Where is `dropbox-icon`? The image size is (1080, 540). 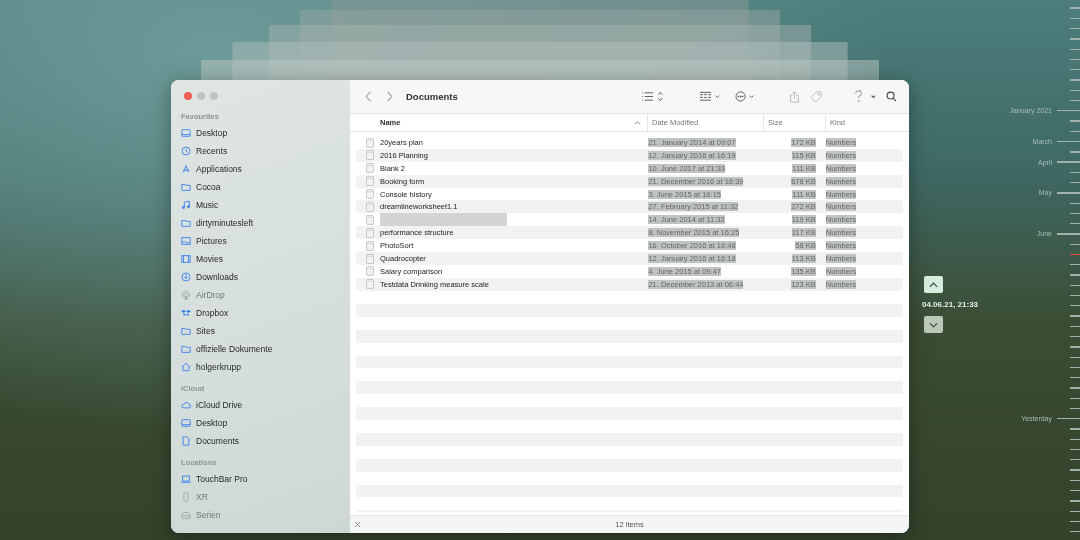
dropbox-icon is located at coordinates (186, 313).